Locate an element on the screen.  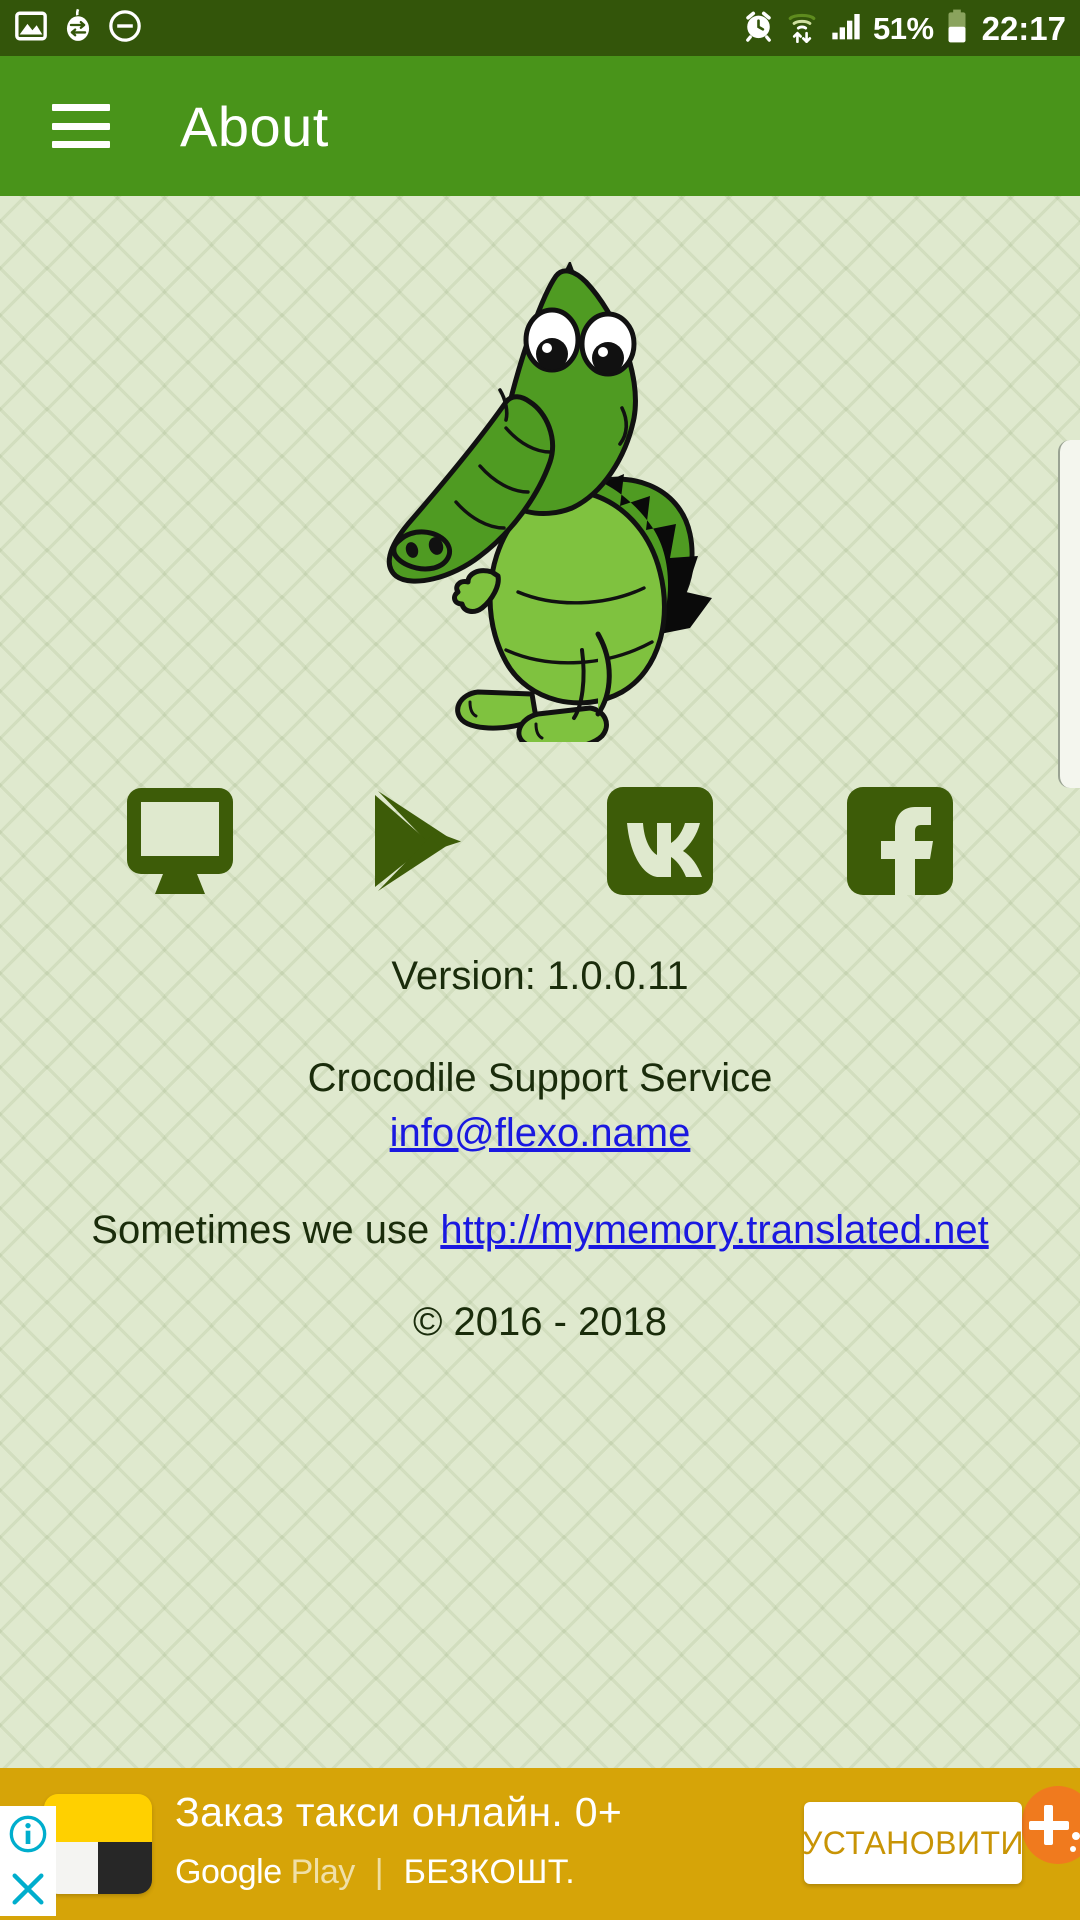
cellular-signal-icon is located at coordinates (845, 28).